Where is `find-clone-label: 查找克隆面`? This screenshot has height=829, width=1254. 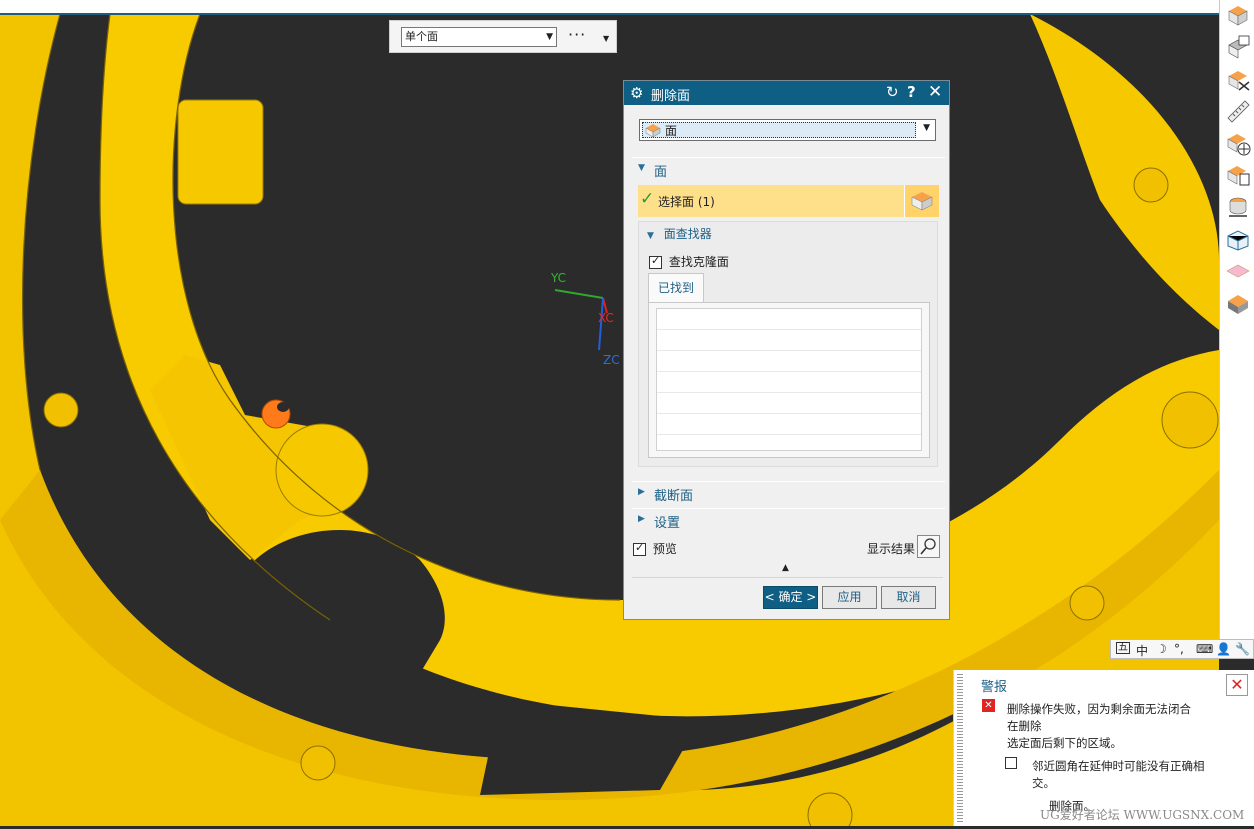 find-clone-label: 查找克隆面 is located at coordinates (698, 262).